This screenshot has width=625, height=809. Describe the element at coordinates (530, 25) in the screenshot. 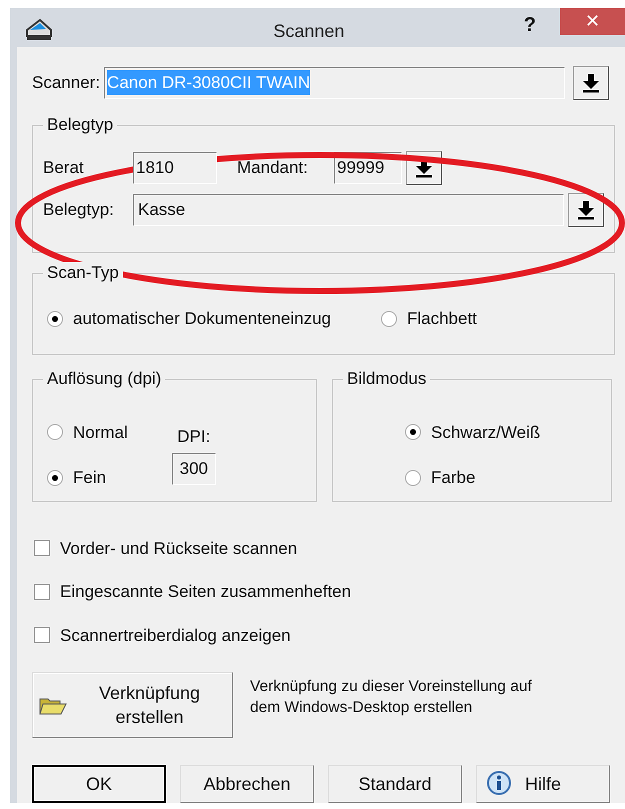

I see `help-button: ?` at that location.